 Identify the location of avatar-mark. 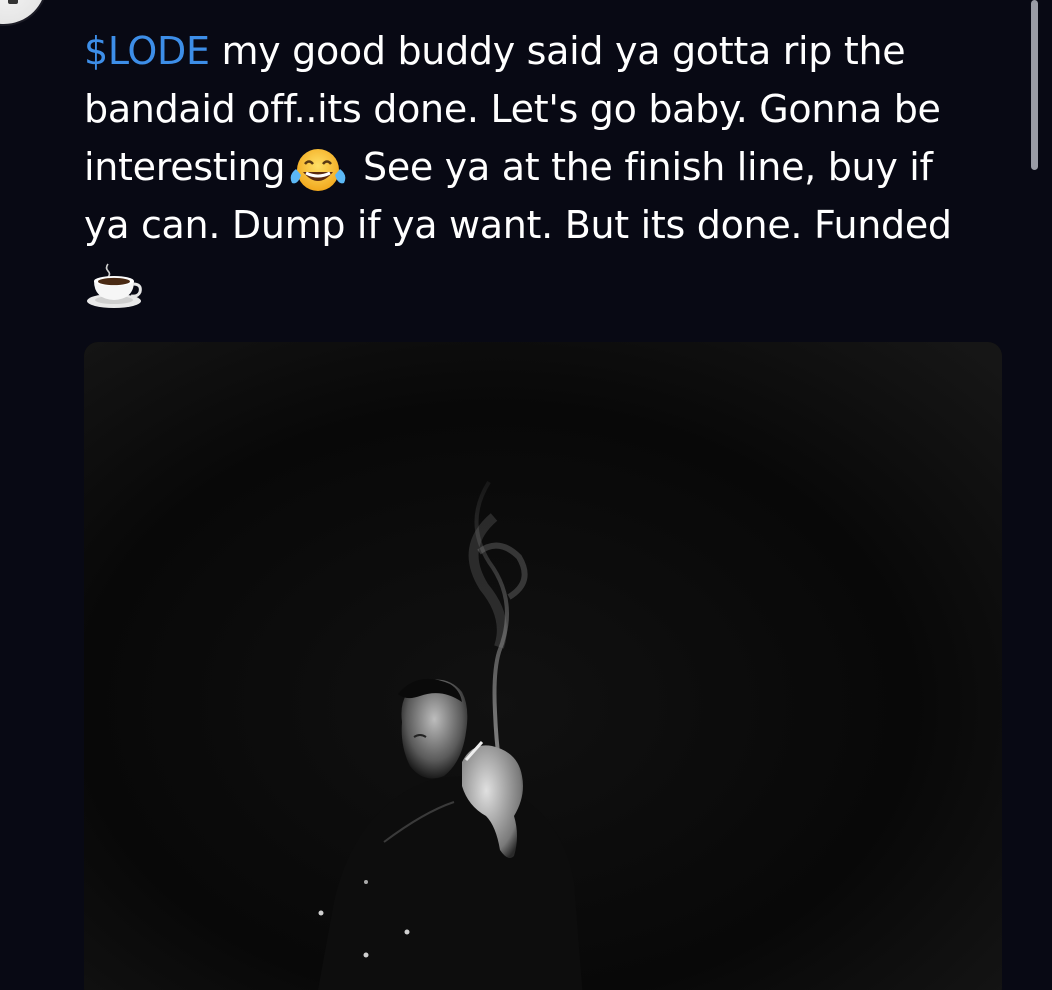
(13, 2).